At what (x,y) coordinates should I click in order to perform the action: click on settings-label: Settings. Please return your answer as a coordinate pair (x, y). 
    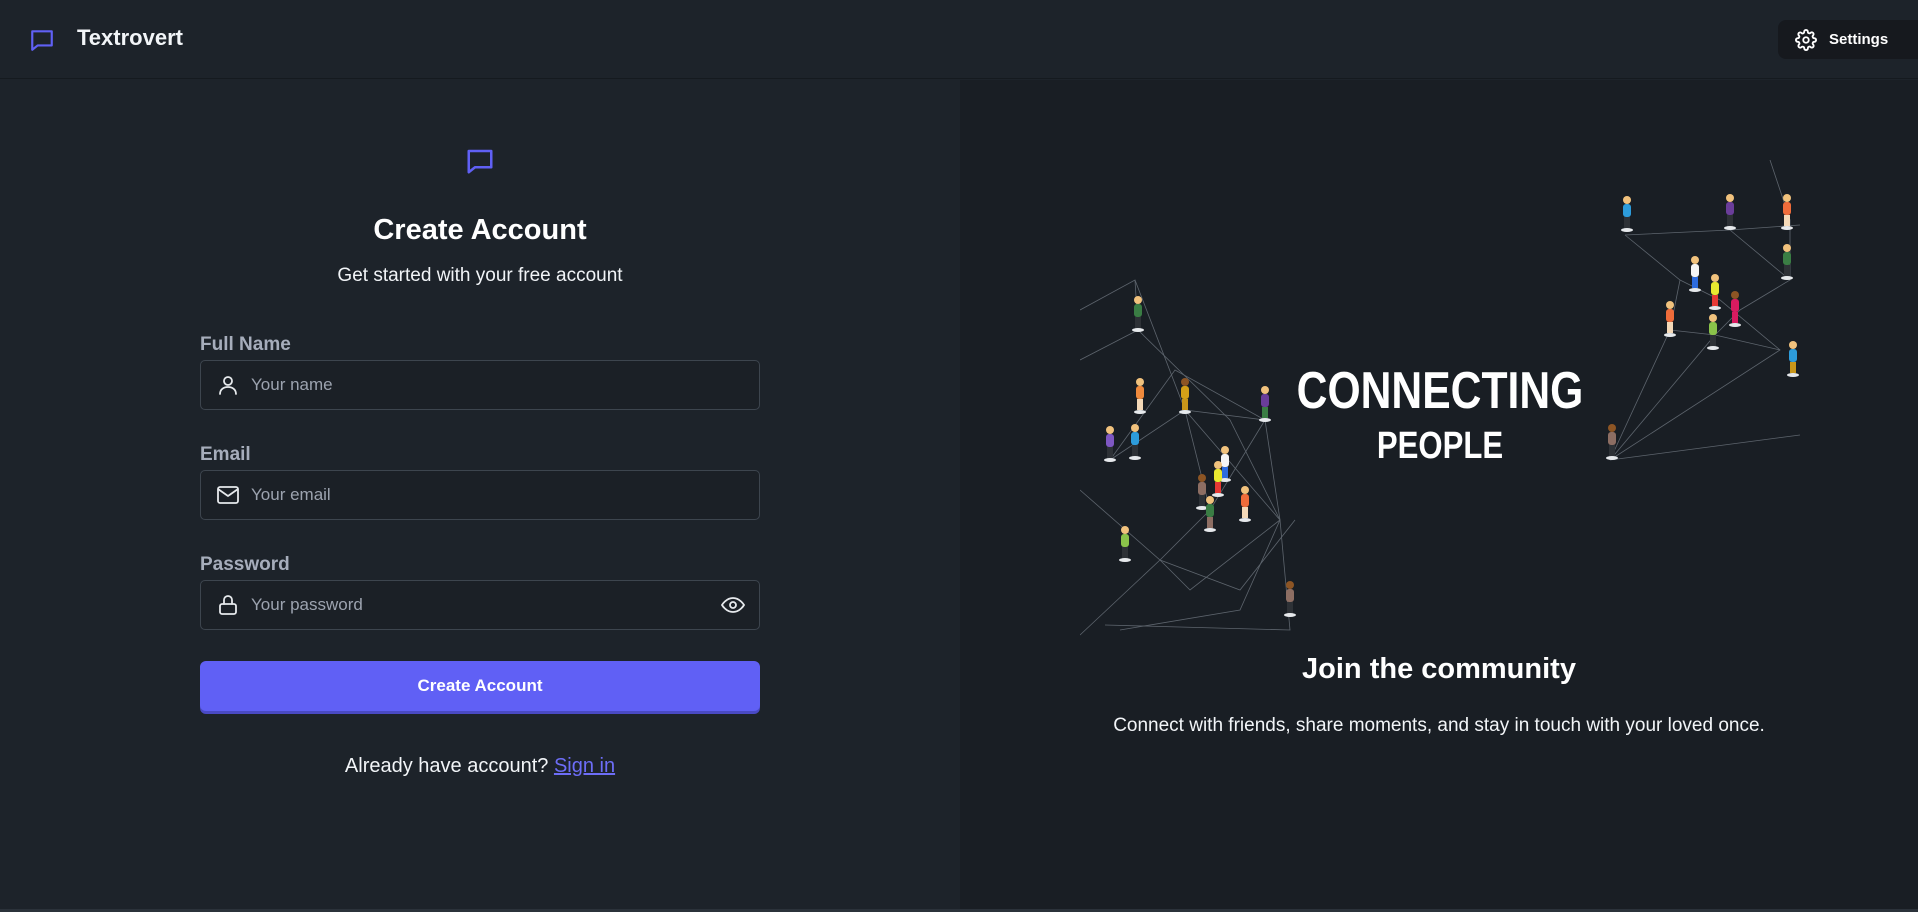
    Looking at the image, I should click on (1859, 39).